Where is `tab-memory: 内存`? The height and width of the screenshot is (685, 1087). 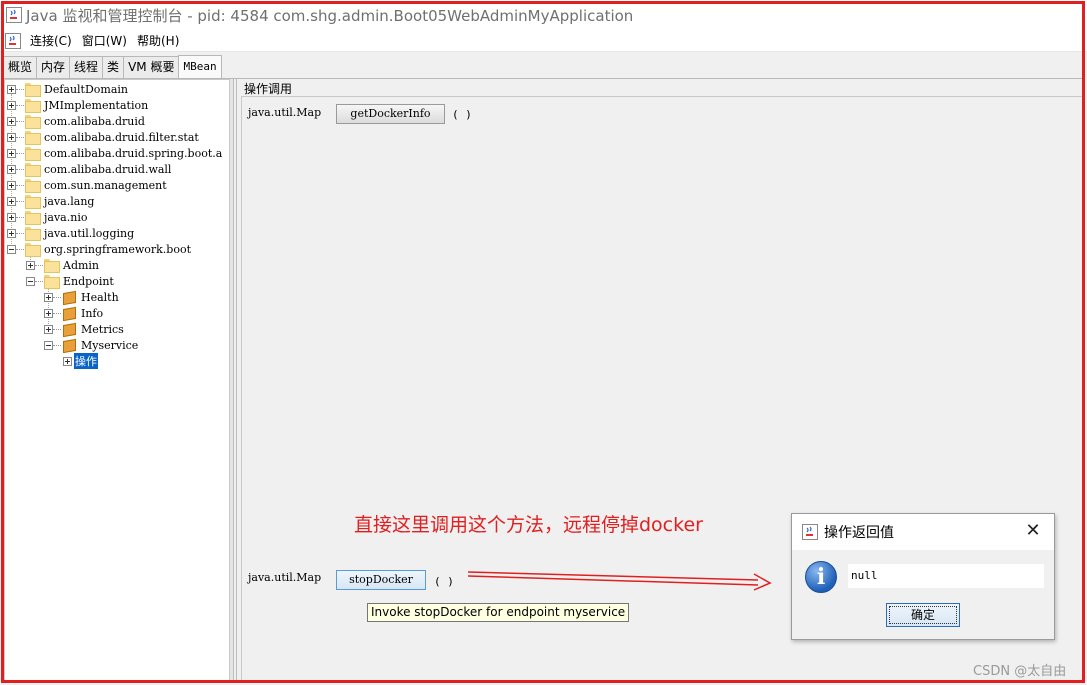 tab-memory: 内存 is located at coordinates (53, 67).